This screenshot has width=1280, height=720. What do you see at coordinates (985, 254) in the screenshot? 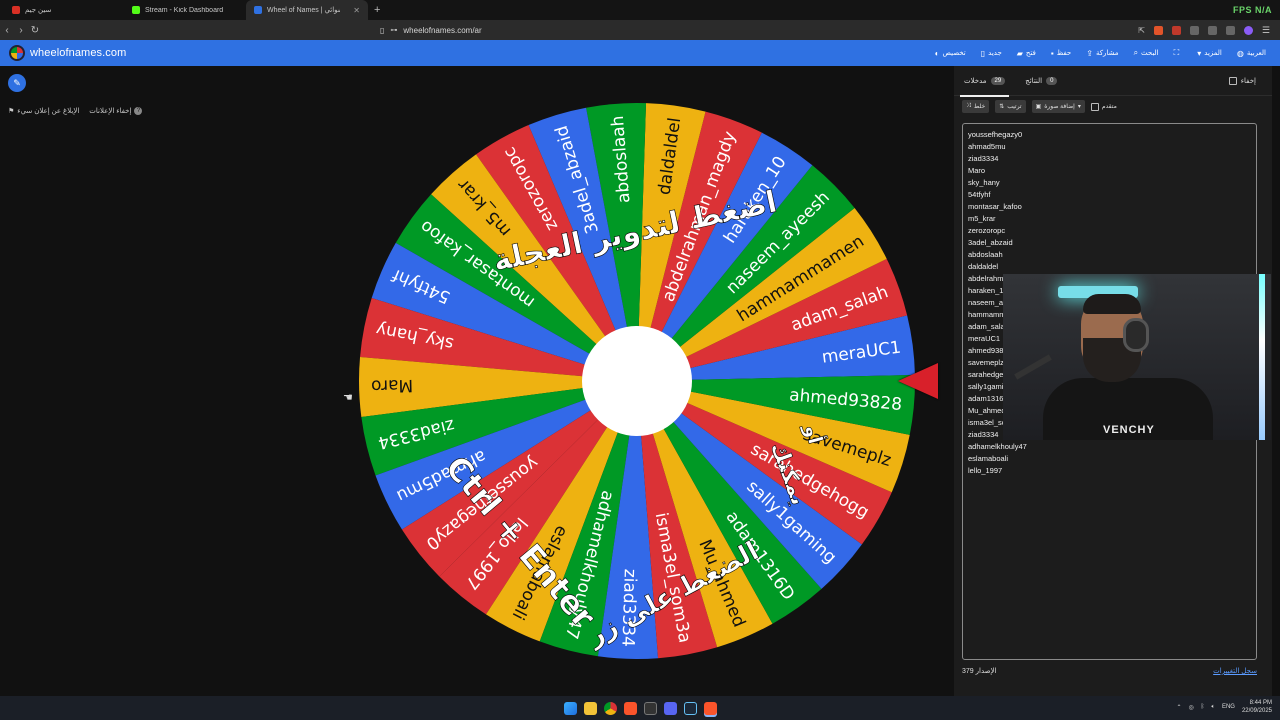
I see `entry-line: abdoslaah` at bounding box center [985, 254].